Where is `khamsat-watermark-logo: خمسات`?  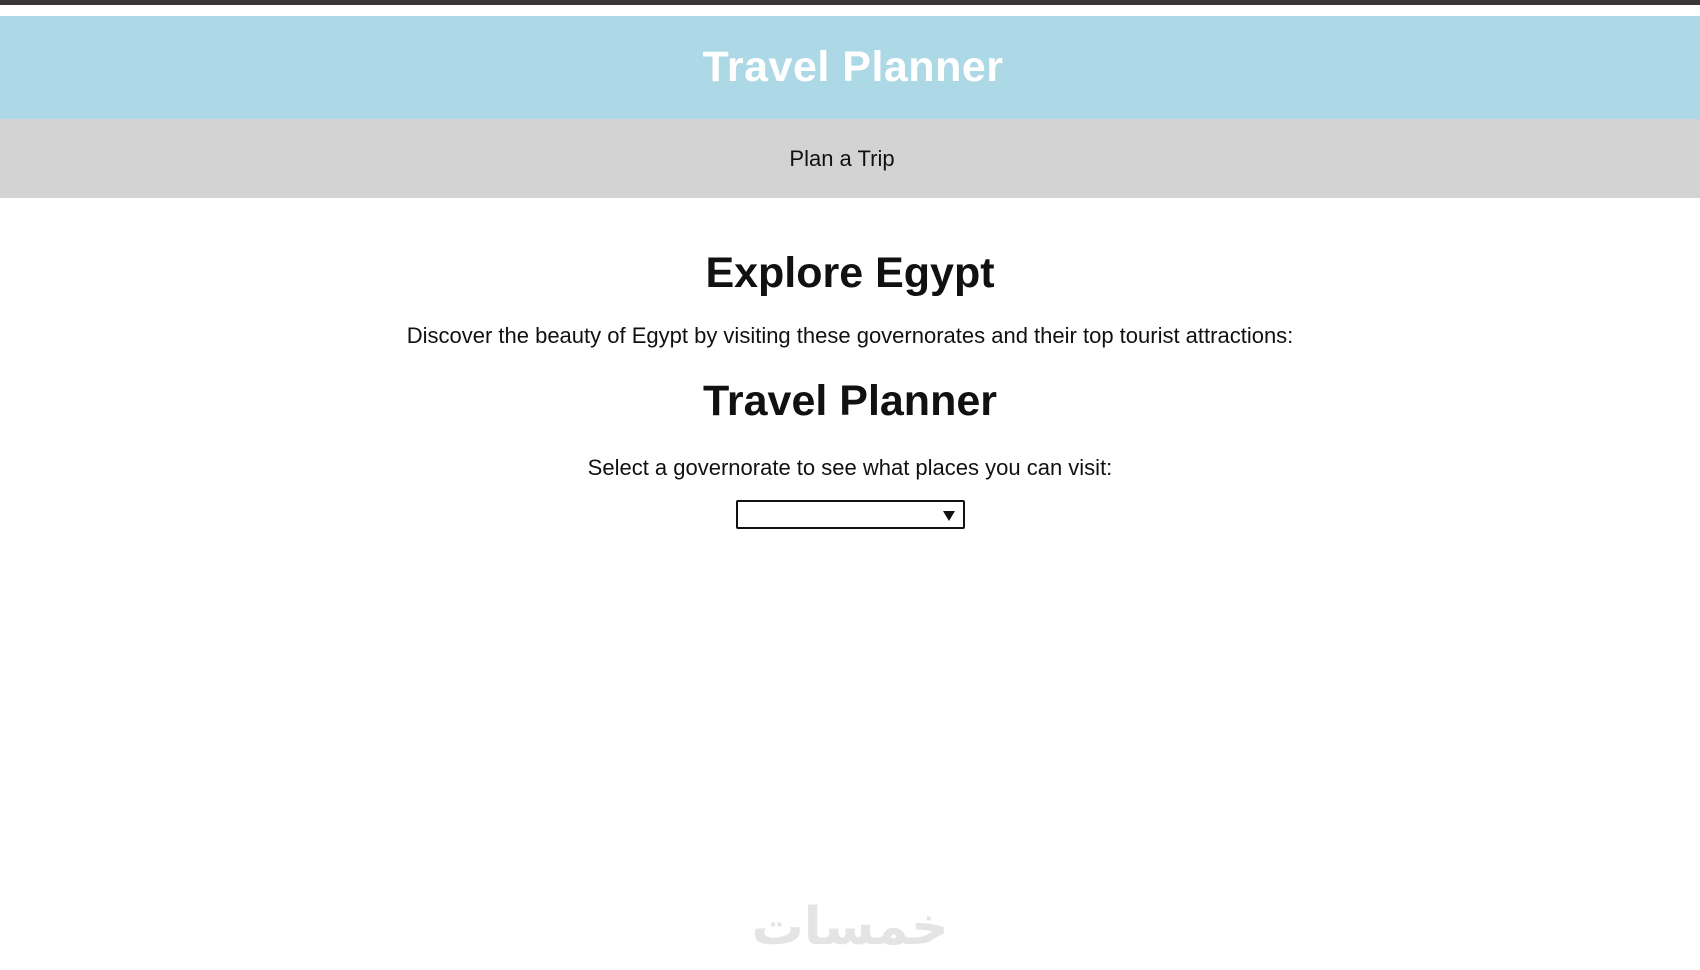
khamsat-watermark-logo: خمسات is located at coordinates (850, 927).